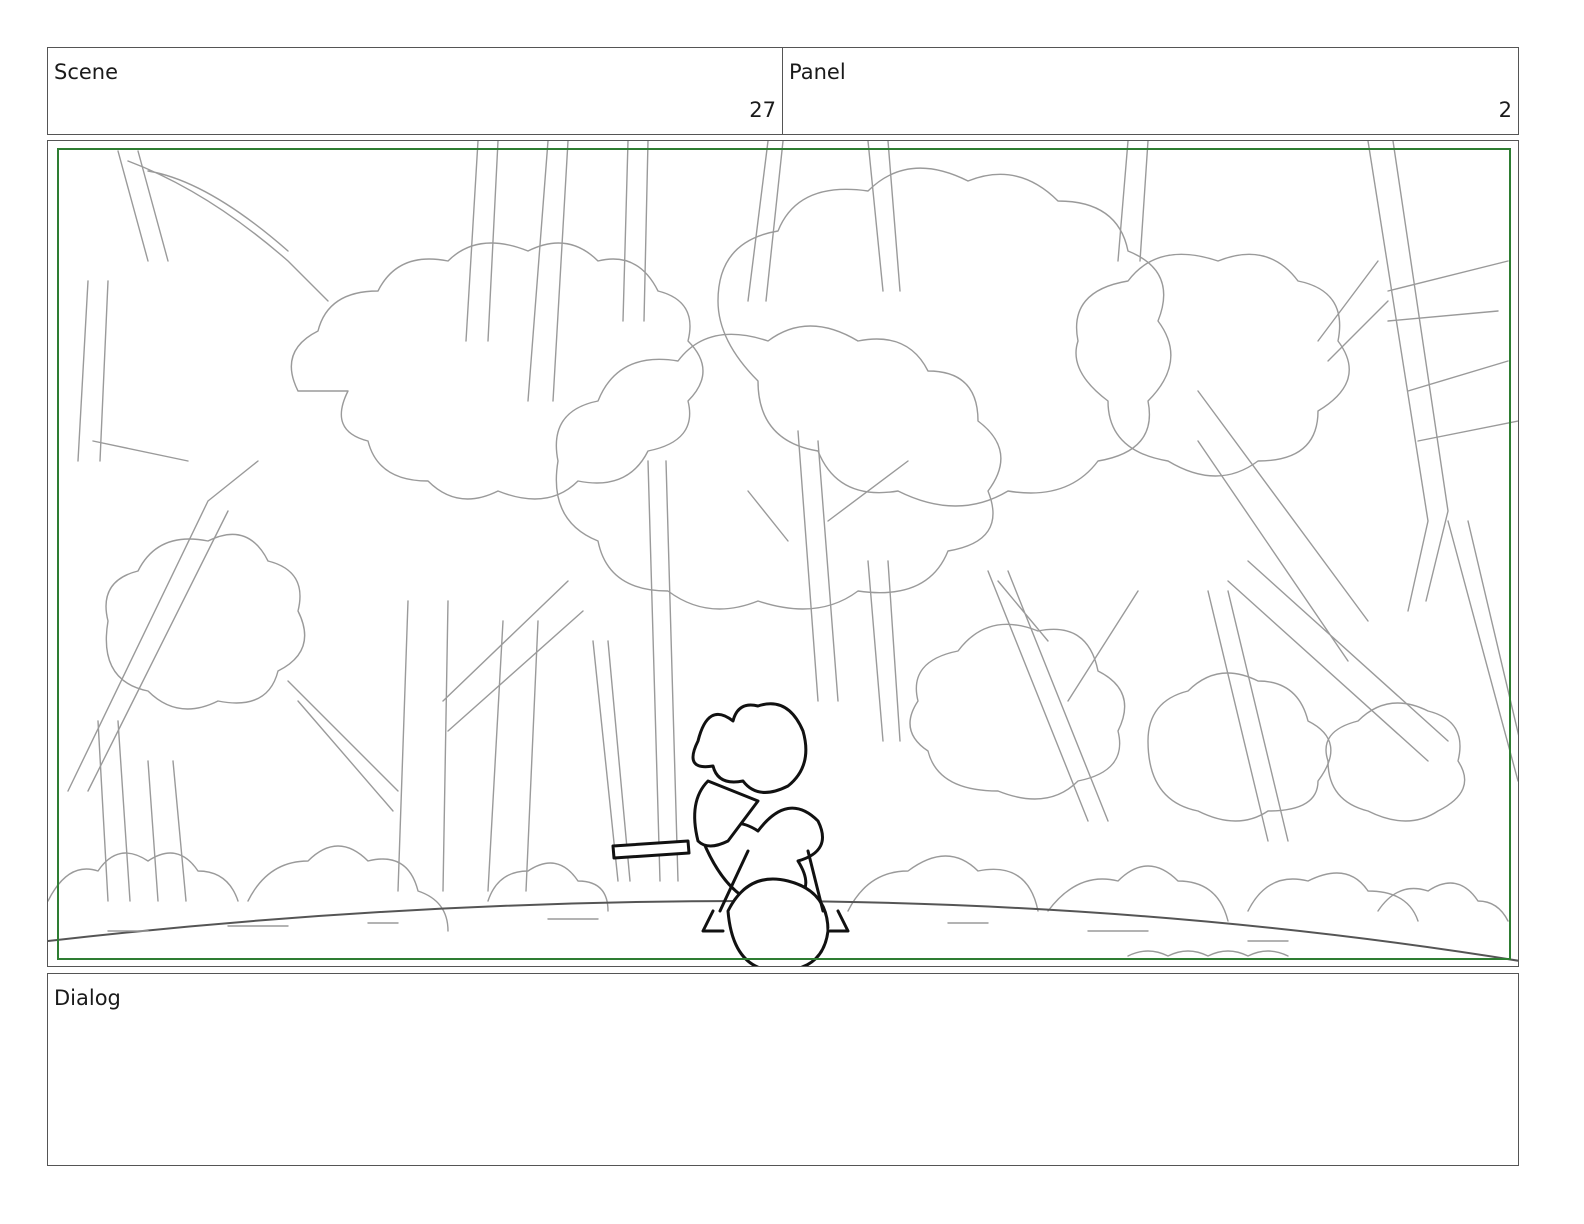  I want to click on scene-cell: Scene 27, so click(415, 91).